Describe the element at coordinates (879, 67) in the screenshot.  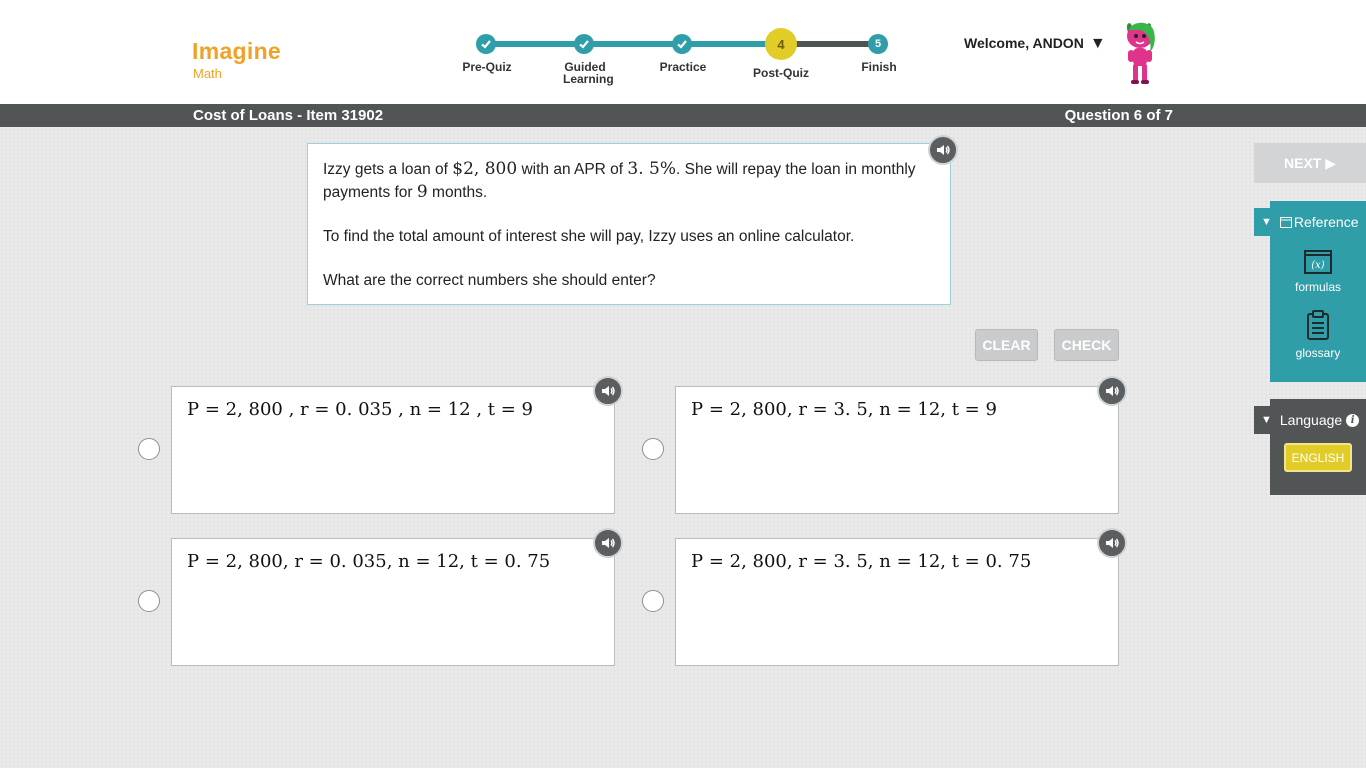
I see `step-label-finish: Finish` at that location.